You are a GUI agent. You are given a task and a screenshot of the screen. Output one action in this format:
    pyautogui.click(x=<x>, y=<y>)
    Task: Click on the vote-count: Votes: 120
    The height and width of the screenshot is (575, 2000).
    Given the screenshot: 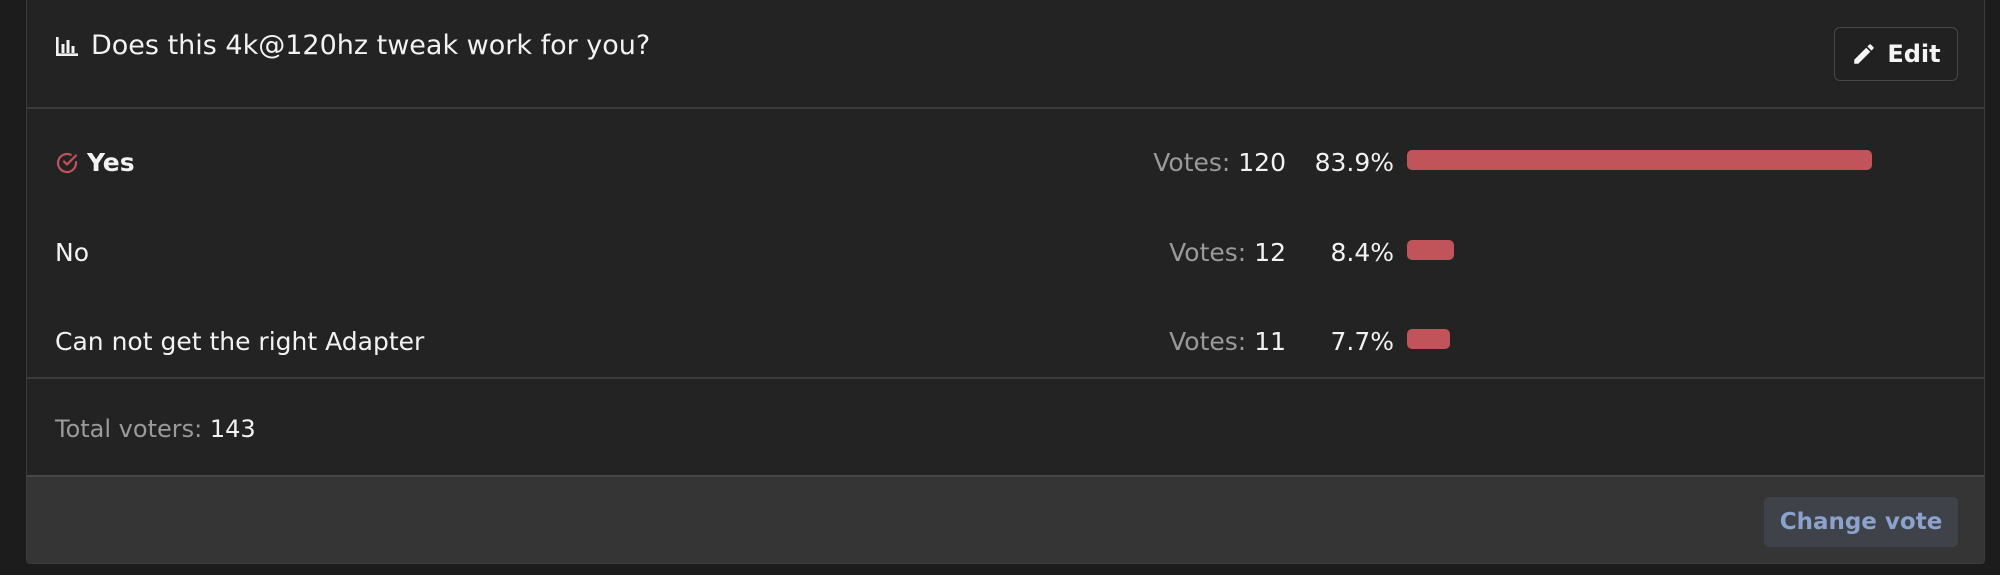 What is the action you would take?
    pyautogui.click(x=1219, y=162)
    